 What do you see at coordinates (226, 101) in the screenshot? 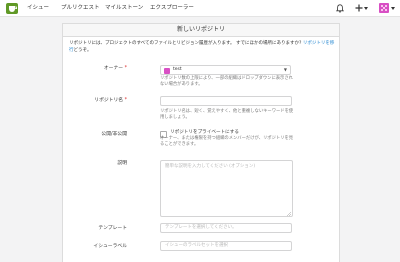
I see `repo-name-input` at bounding box center [226, 101].